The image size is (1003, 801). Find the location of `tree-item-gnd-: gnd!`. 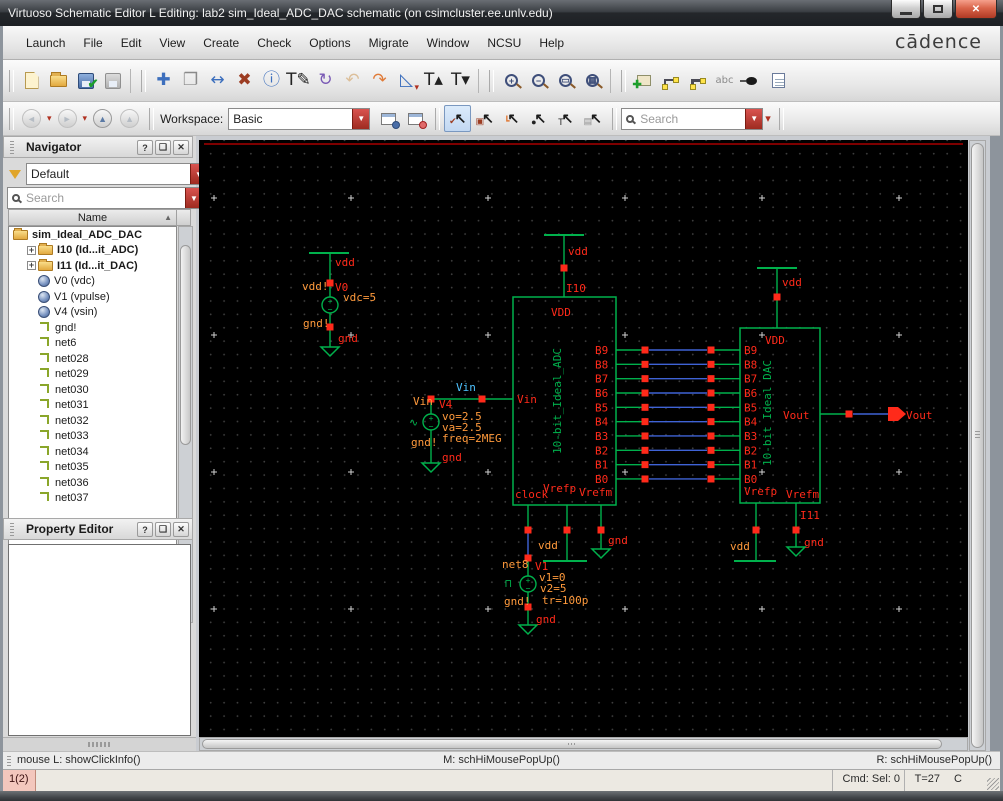

tree-item-gnd-: gnd! is located at coordinates (92, 328).